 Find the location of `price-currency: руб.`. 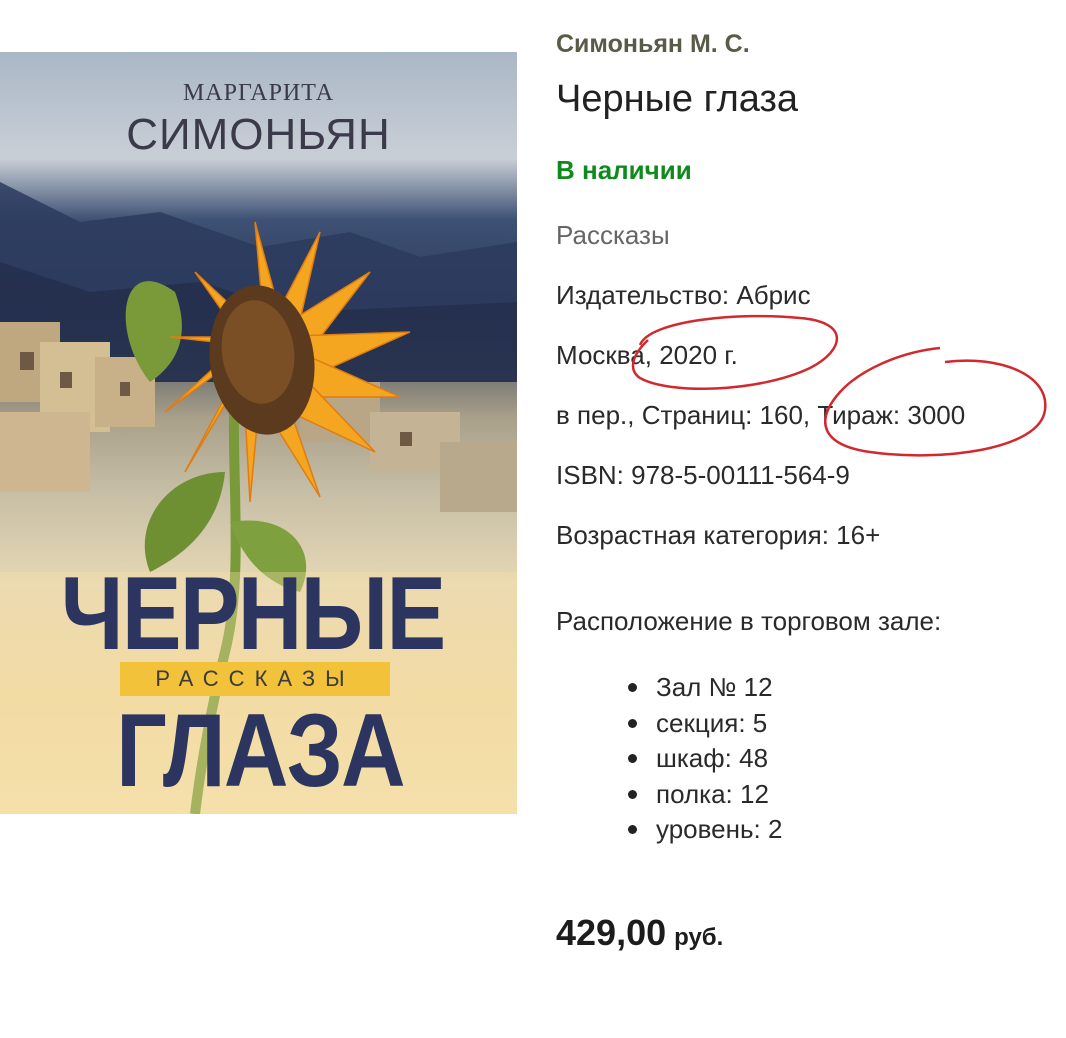

price-currency: руб. is located at coordinates (699, 937).